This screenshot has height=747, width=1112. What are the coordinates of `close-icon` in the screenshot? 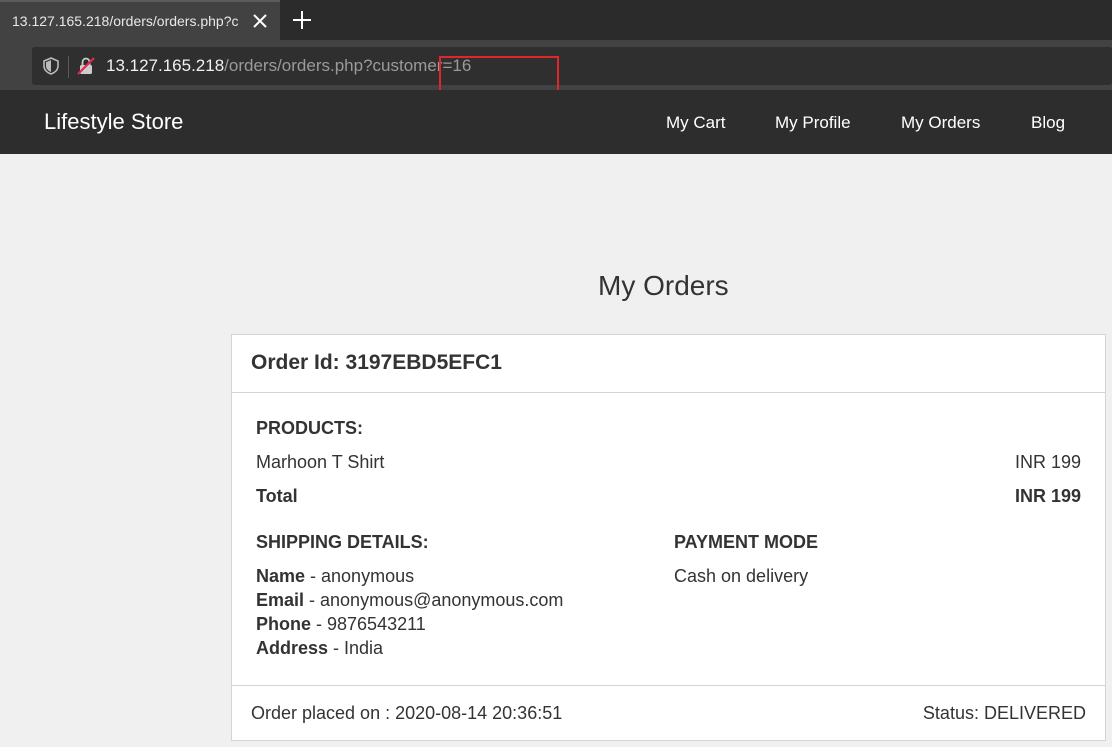 It's located at (260, 21).